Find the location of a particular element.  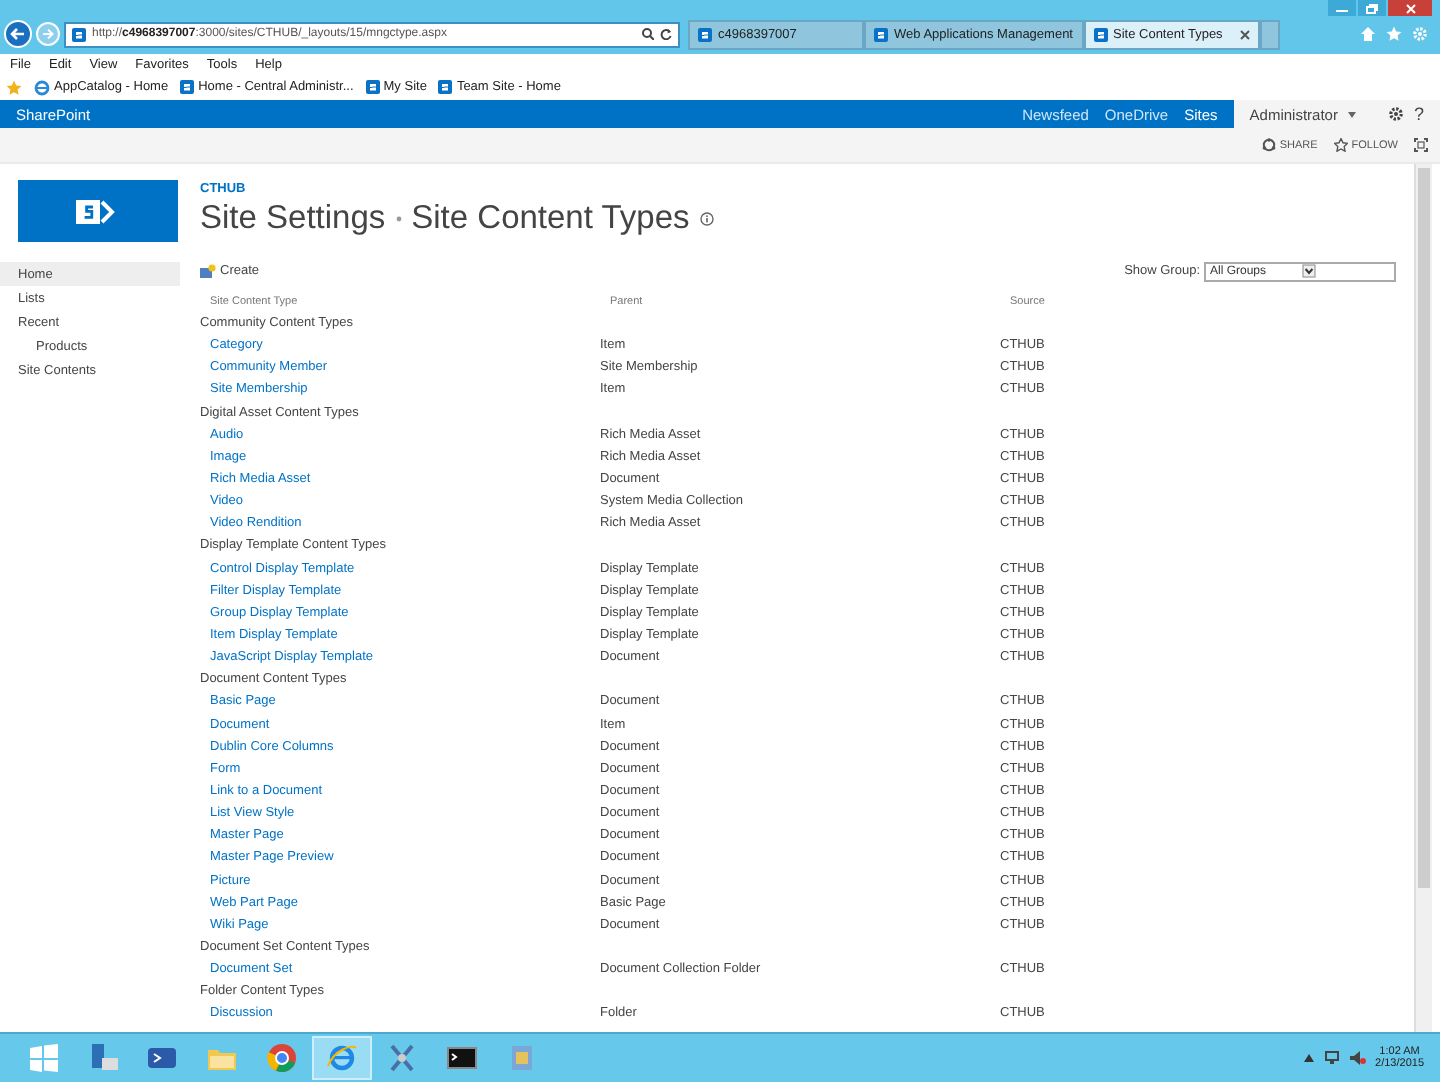

separator-icon is located at coordinates (398, 219).